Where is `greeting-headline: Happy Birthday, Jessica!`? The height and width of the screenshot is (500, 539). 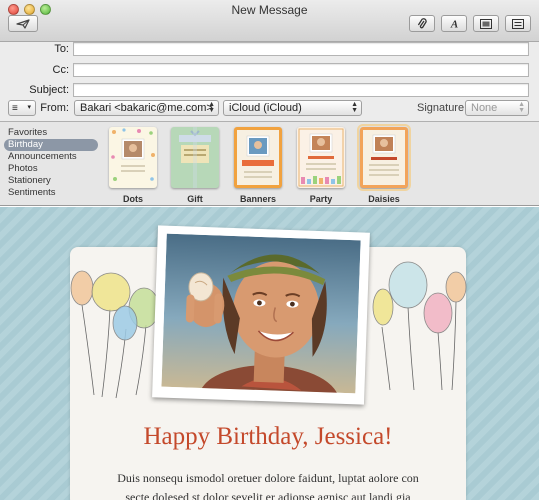
greeting-headline: Happy Birthday, Jessica! is located at coordinates (268, 437).